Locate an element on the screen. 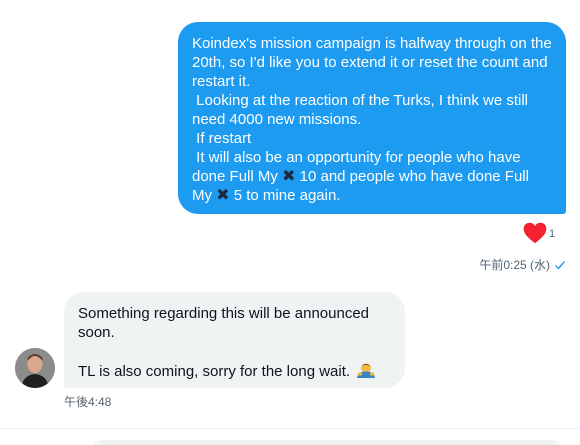  avatar is located at coordinates (35, 368).